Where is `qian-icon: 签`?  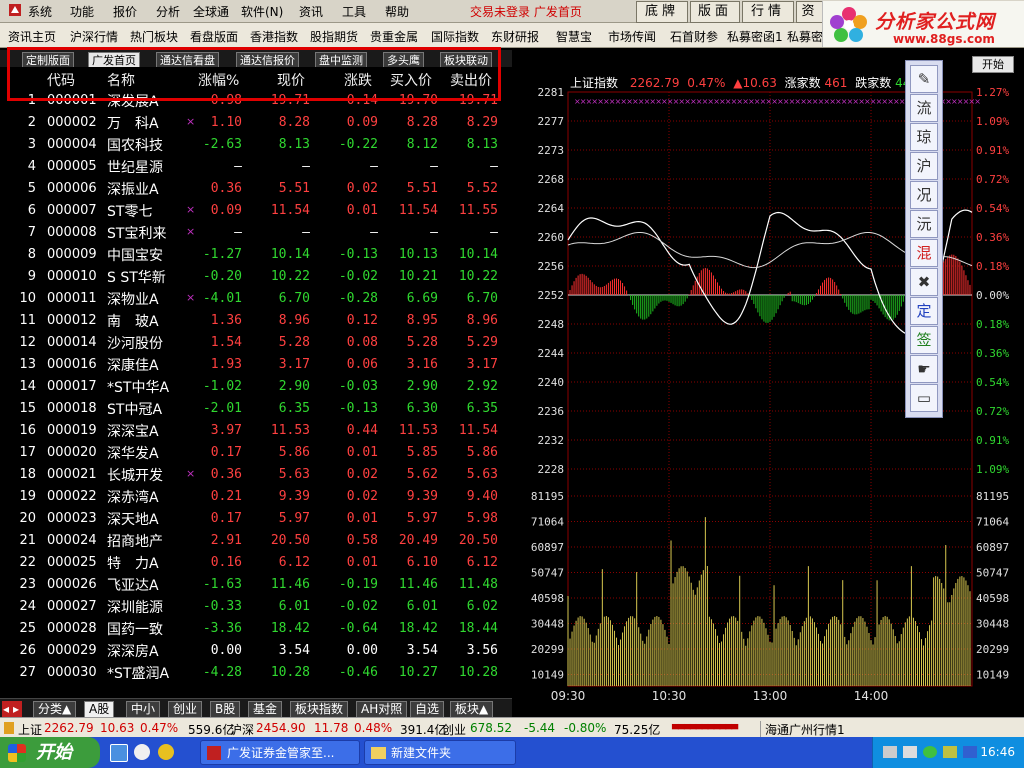
qian-icon: 签 is located at coordinates (924, 340).